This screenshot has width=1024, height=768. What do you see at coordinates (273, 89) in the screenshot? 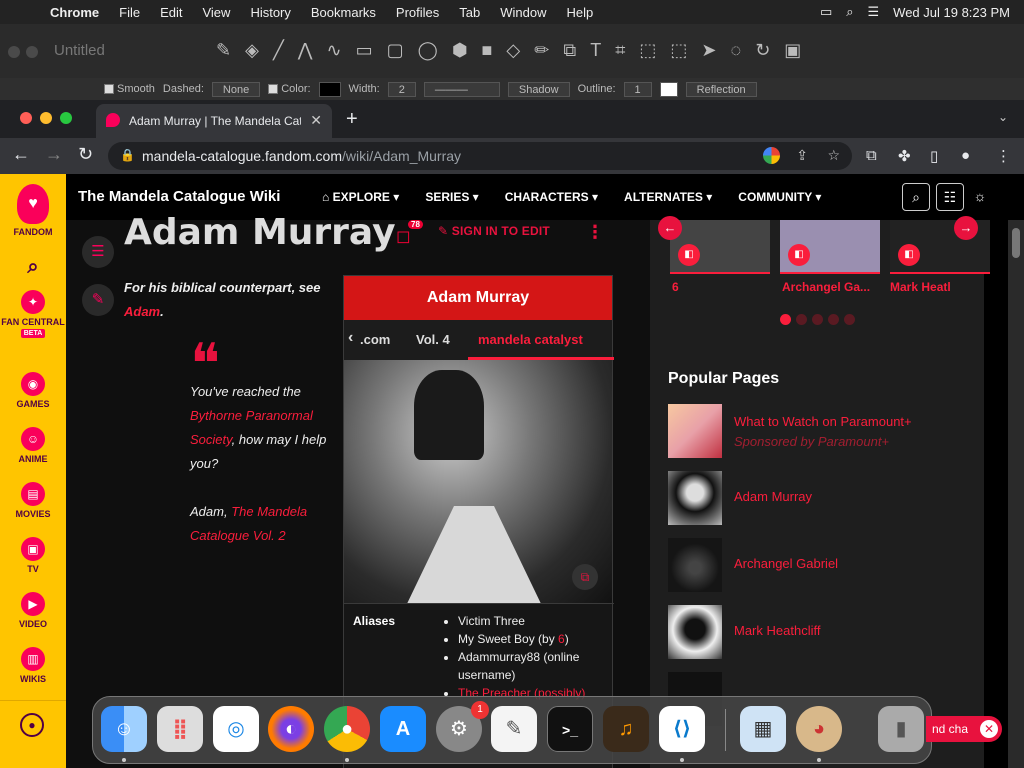
I see `color-checkbox-icon` at bounding box center [273, 89].